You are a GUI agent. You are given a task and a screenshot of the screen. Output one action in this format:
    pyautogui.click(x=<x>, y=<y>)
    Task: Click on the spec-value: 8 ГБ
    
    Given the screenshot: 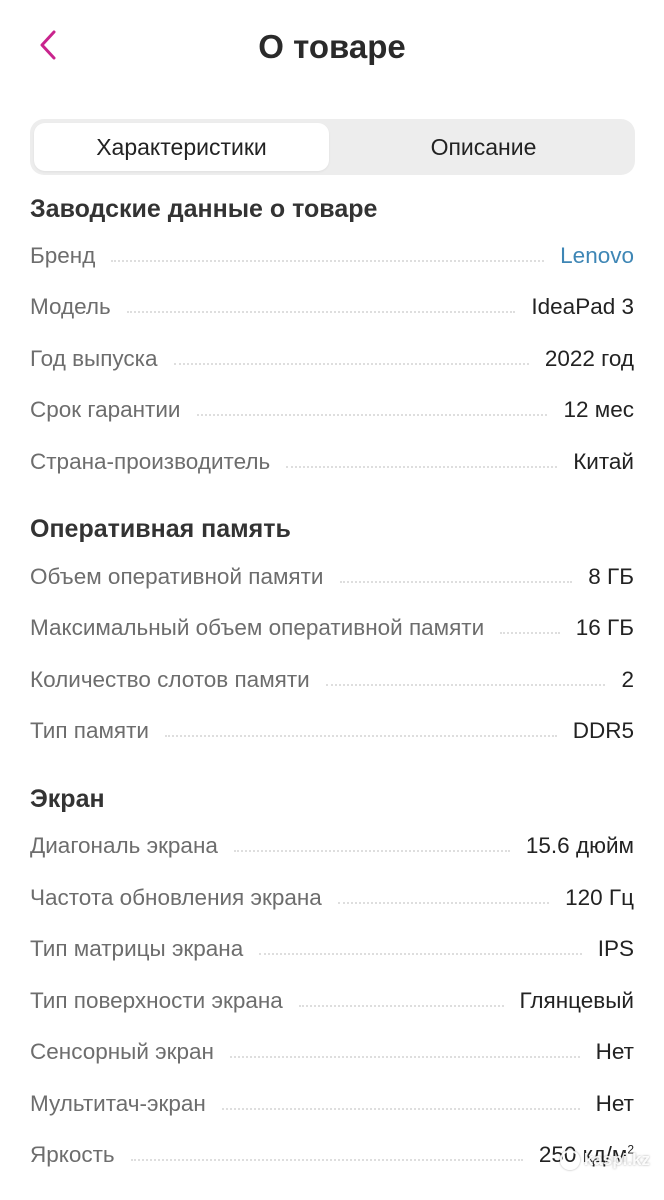 What is the action you would take?
    pyautogui.click(x=611, y=576)
    